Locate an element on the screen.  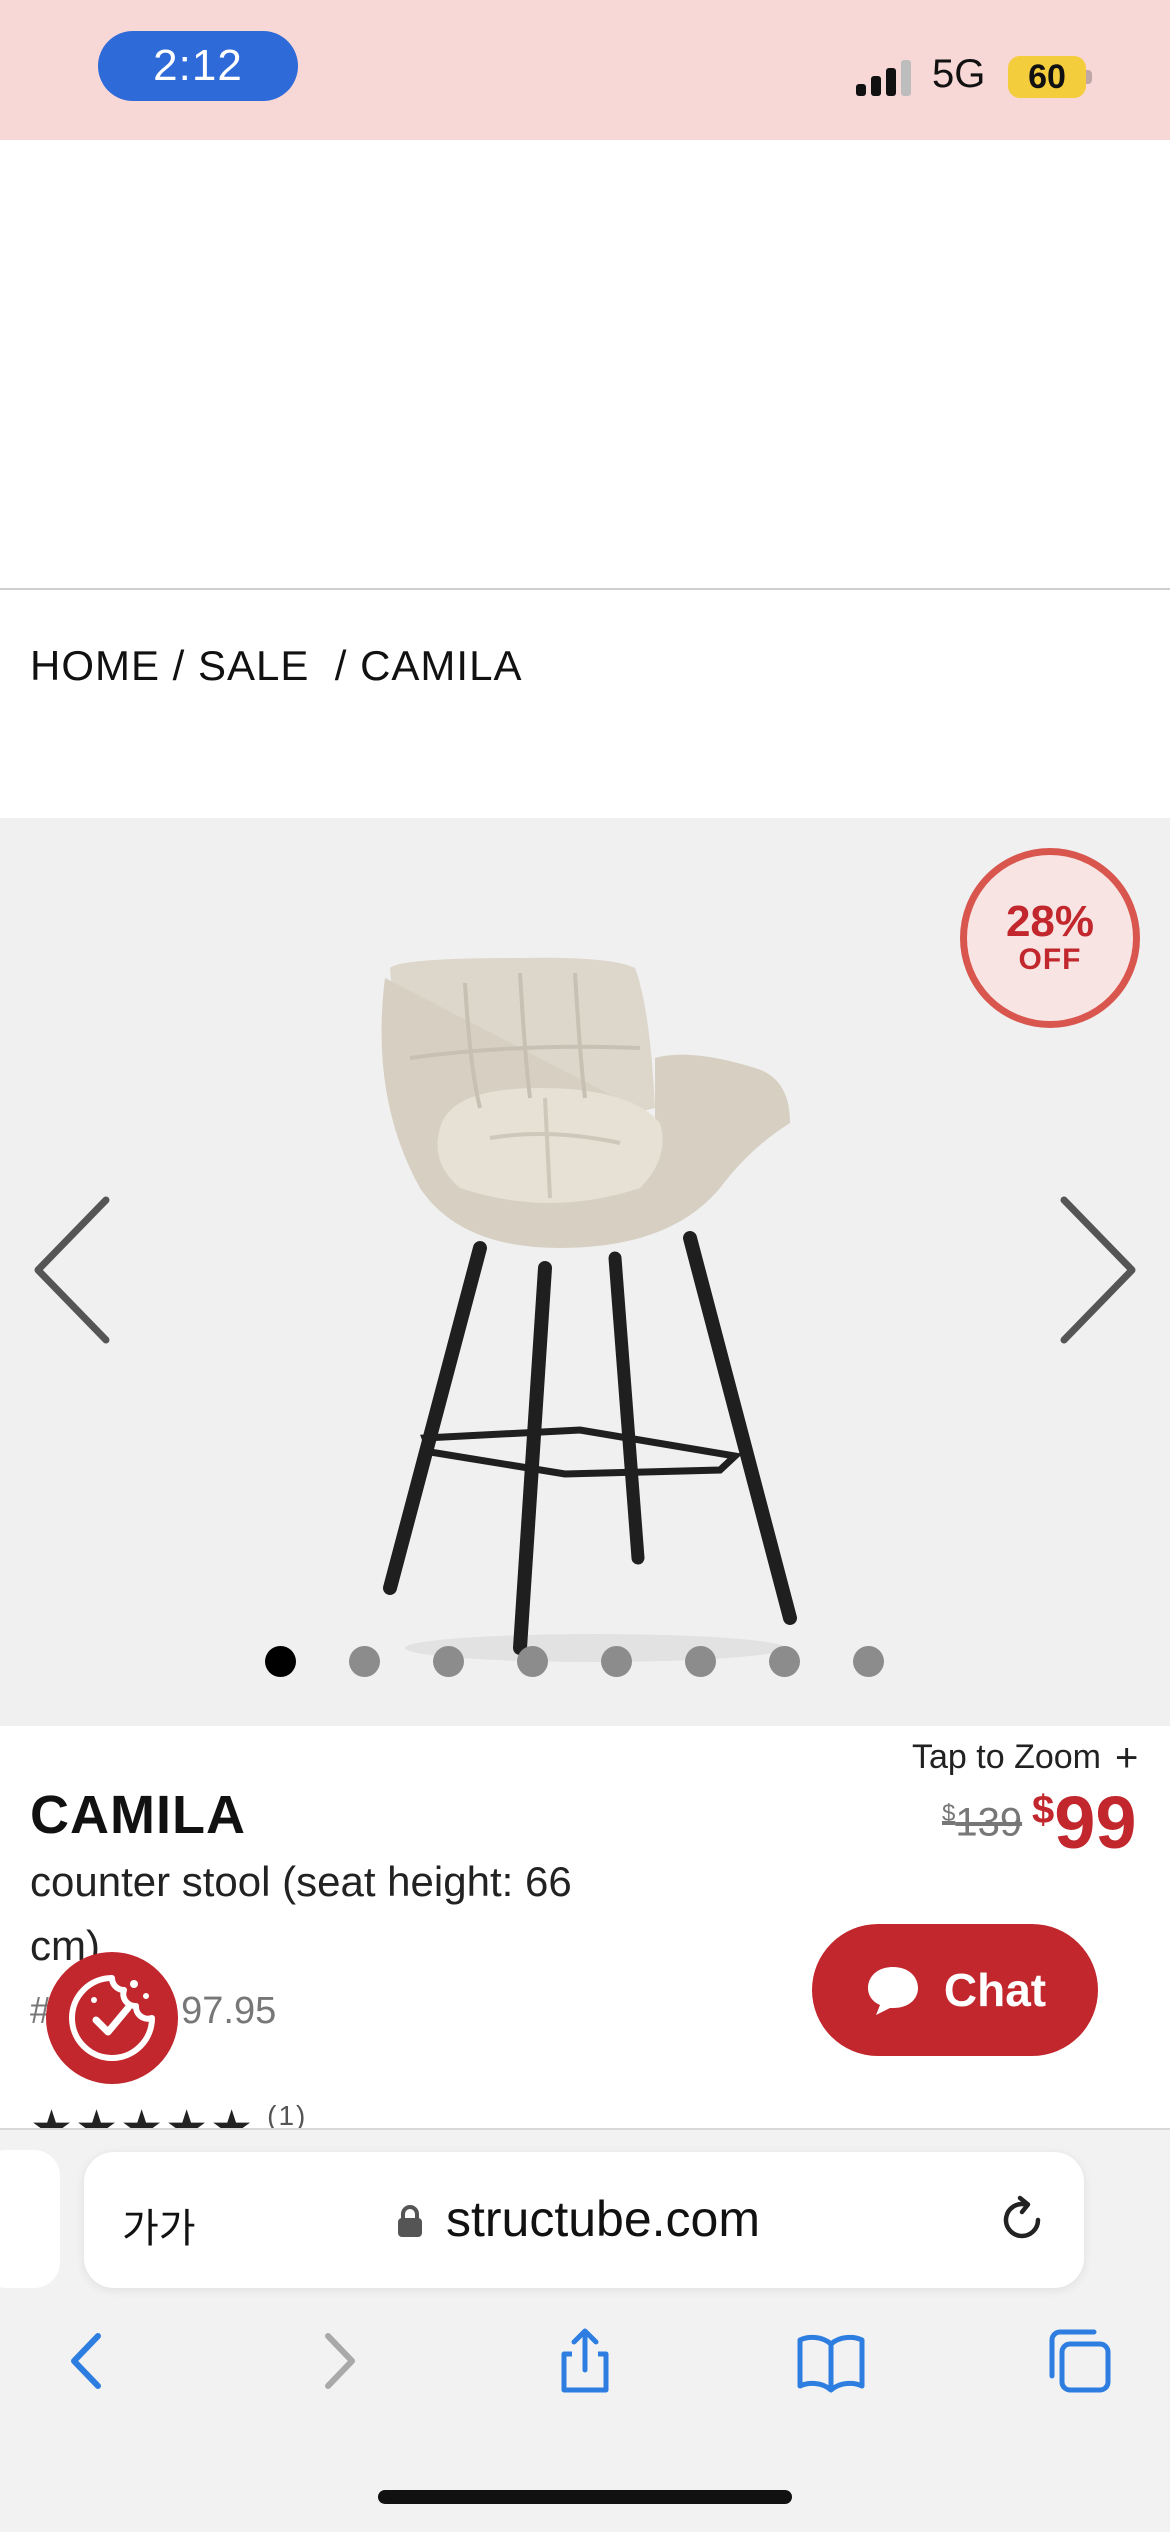
gallery-pagination is located at coordinates (574, 1661).